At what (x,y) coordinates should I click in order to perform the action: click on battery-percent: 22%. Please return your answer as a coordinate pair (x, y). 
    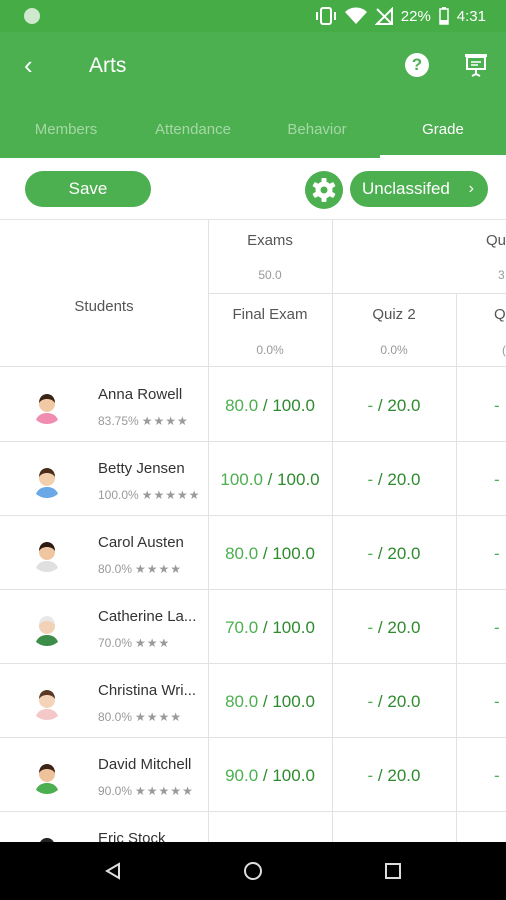
    Looking at the image, I should click on (415, 16).